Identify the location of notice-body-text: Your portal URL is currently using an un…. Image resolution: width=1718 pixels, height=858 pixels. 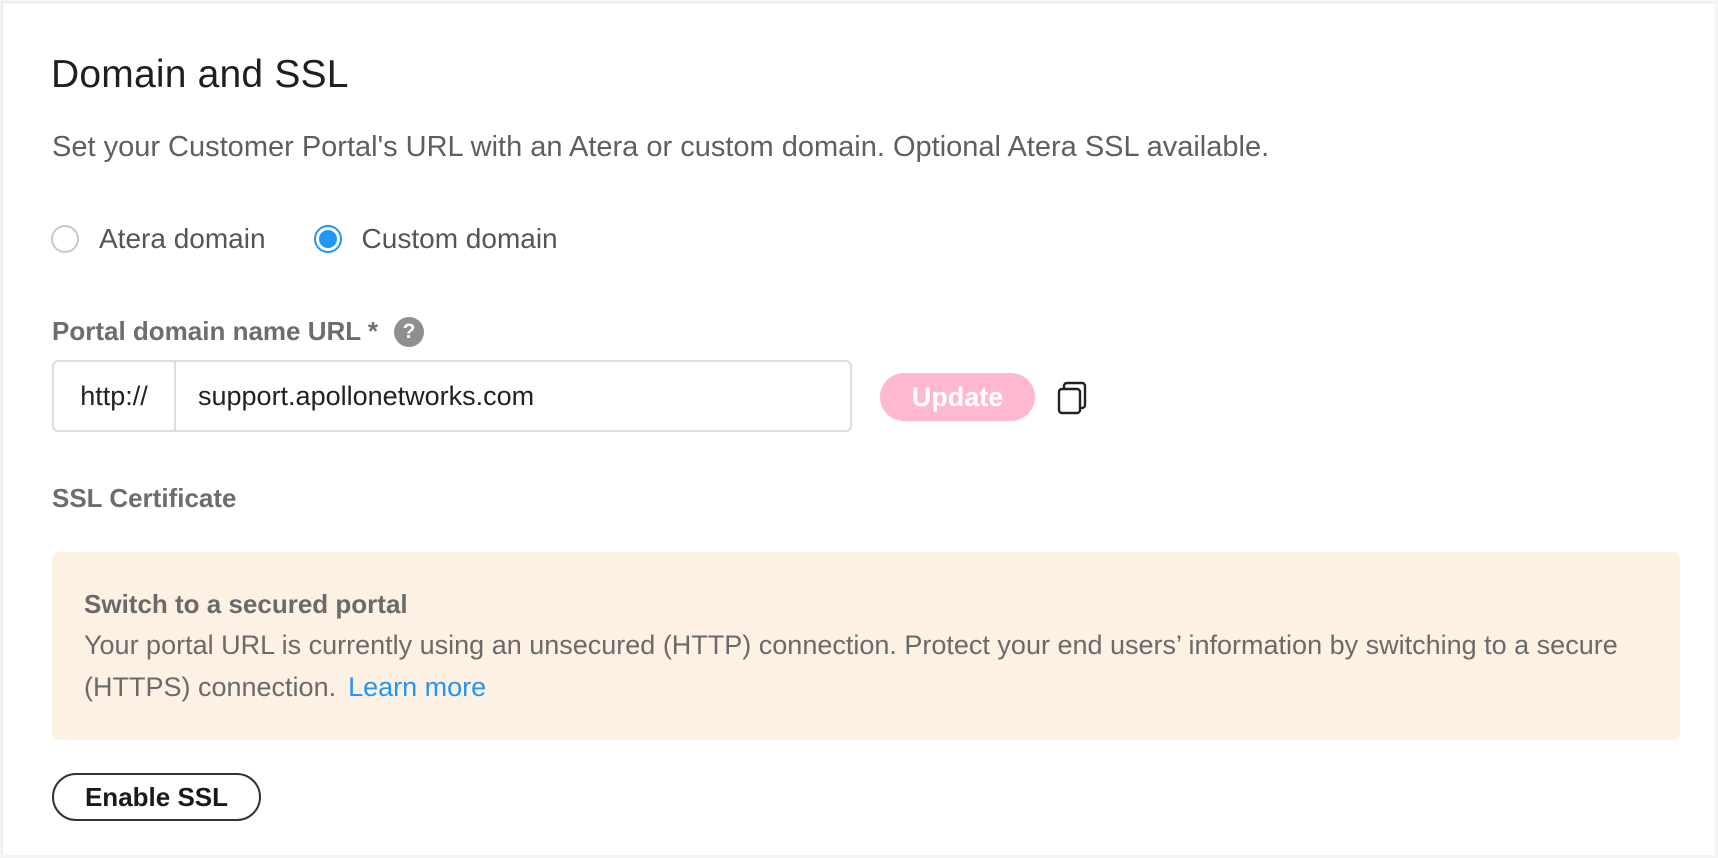
(851, 666).